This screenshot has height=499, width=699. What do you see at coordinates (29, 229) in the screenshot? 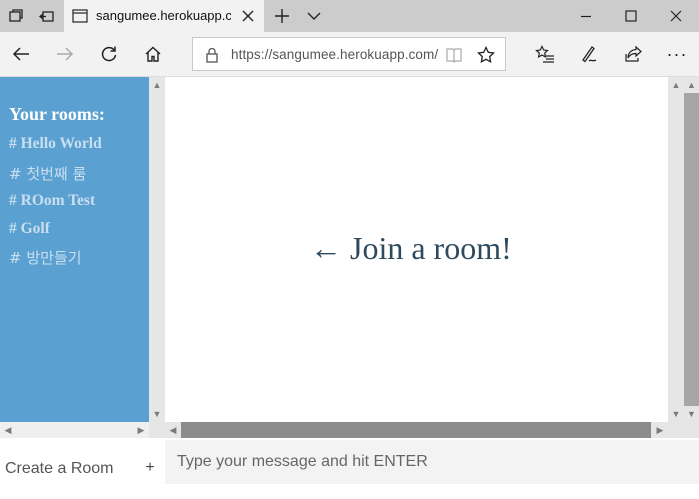
I see `room-link: # Golf` at bounding box center [29, 229].